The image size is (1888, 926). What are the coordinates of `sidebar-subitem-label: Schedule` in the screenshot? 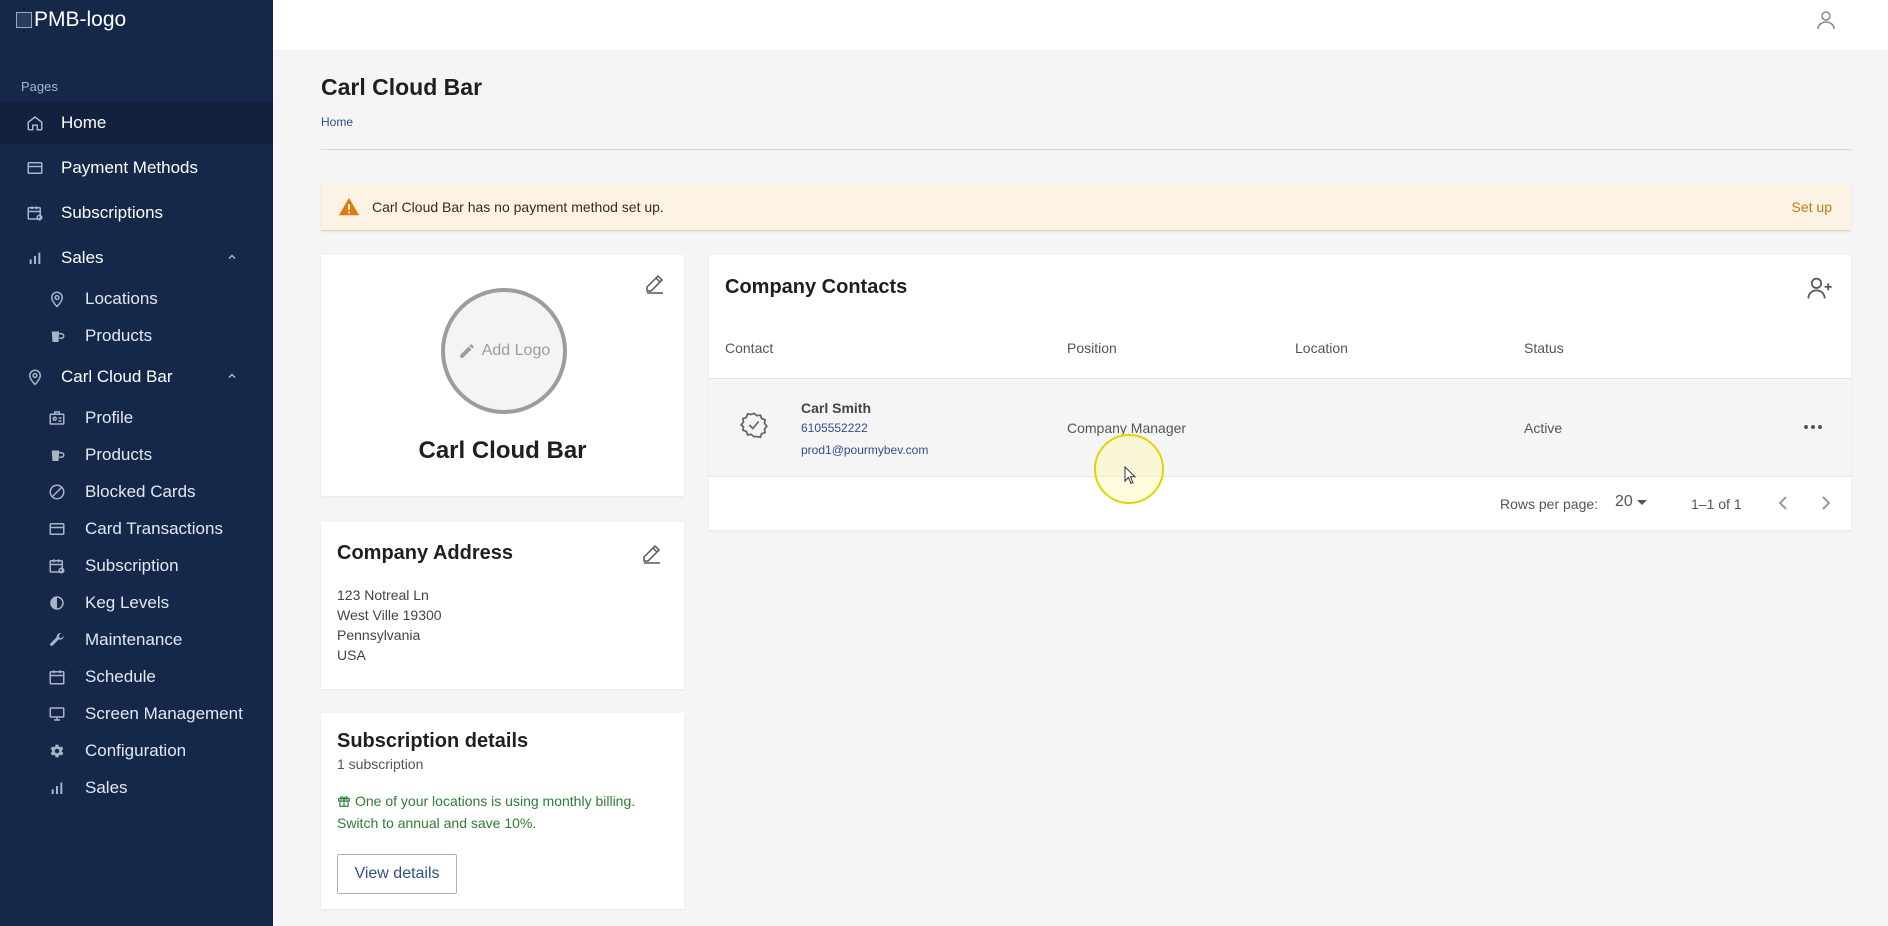 It's located at (120, 676).